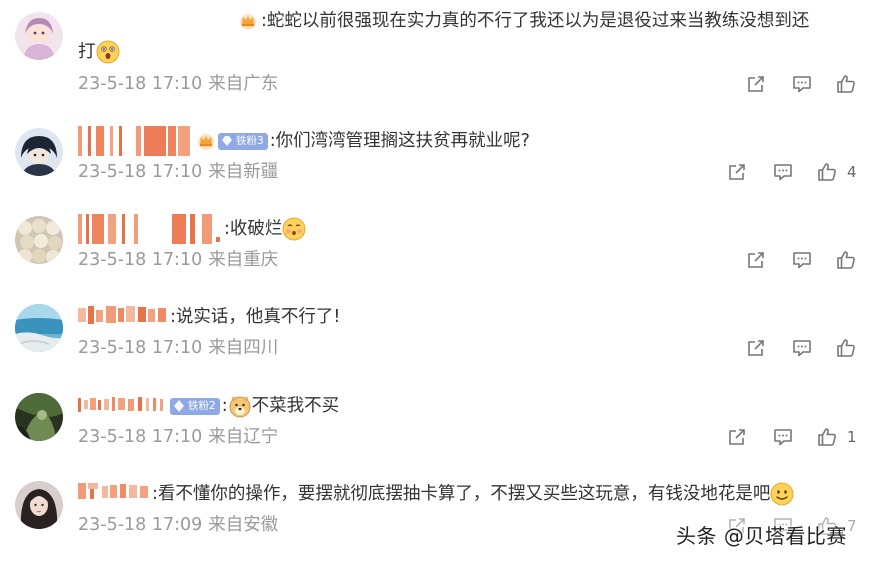 This screenshot has height=562, width=874. I want to click on surprised-emoji-icon, so click(108, 52).